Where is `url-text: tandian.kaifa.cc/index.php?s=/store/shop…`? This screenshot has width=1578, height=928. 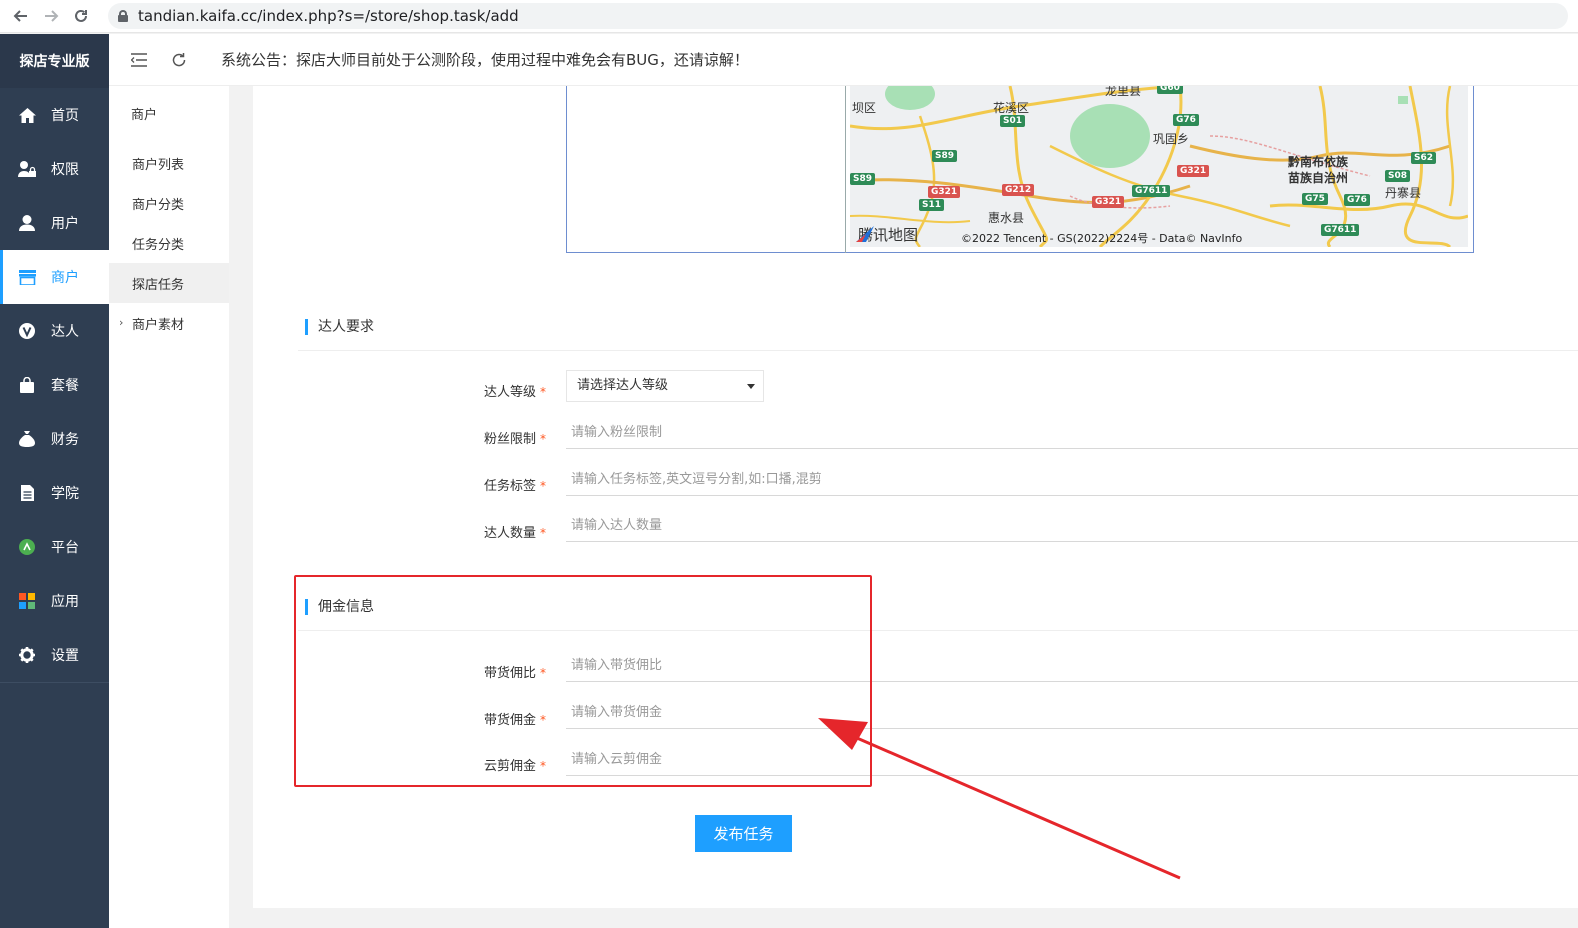
url-text: tandian.kaifa.cc/index.php?s=/store/shop… is located at coordinates (328, 16).